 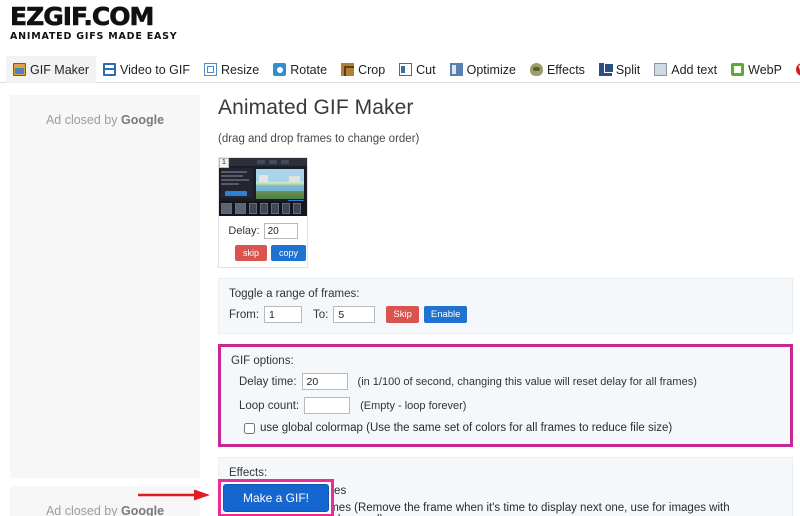 I want to click on nav-item-apng: APNG, so click(x=794, y=69).